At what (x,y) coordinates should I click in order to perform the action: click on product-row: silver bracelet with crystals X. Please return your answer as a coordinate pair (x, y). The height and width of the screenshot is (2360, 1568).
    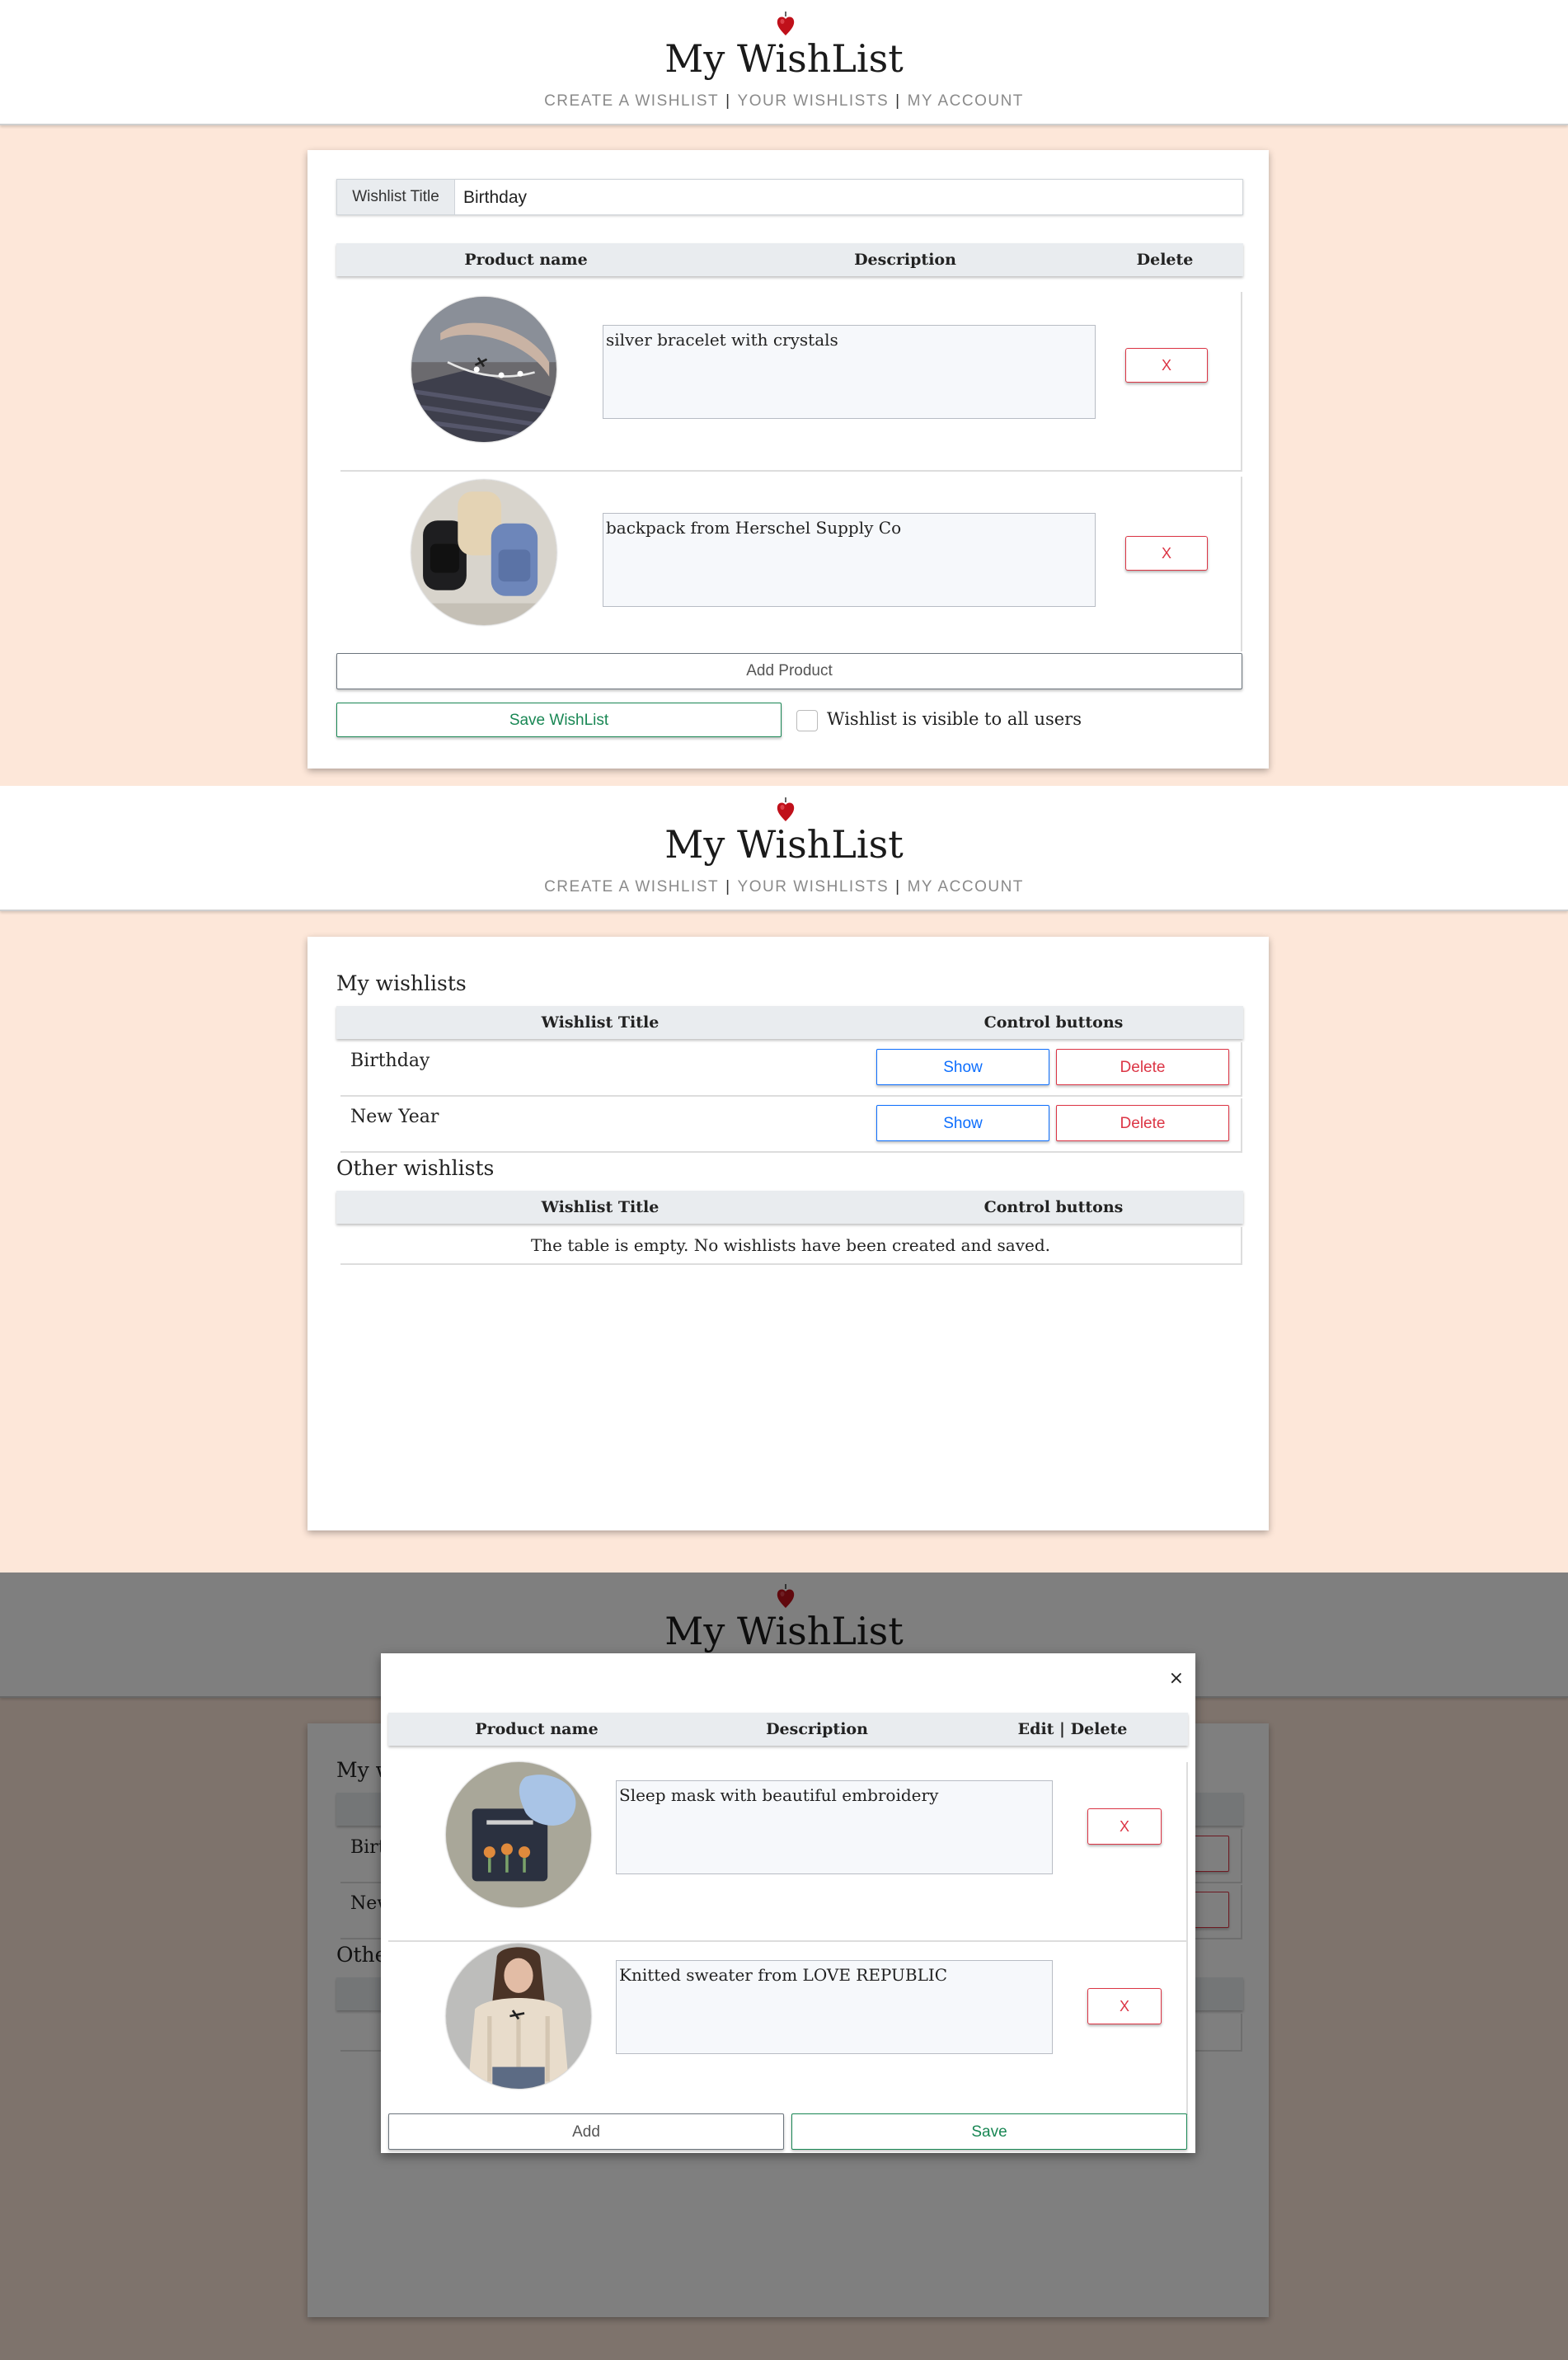
    Looking at the image, I should click on (791, 382).